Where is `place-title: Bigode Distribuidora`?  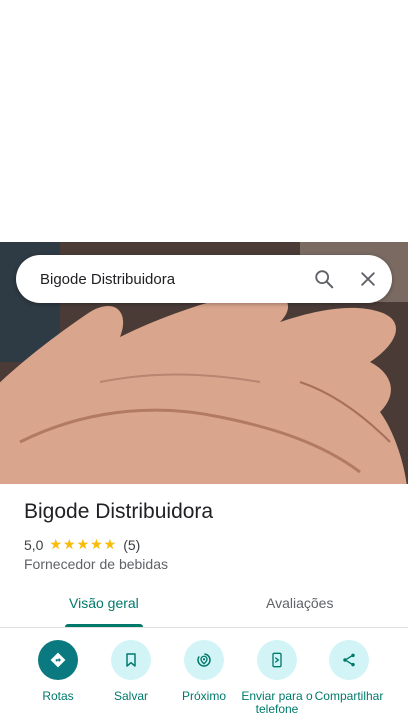 place-title: Bigode Distribuidora is located at coordinates (119, 511).